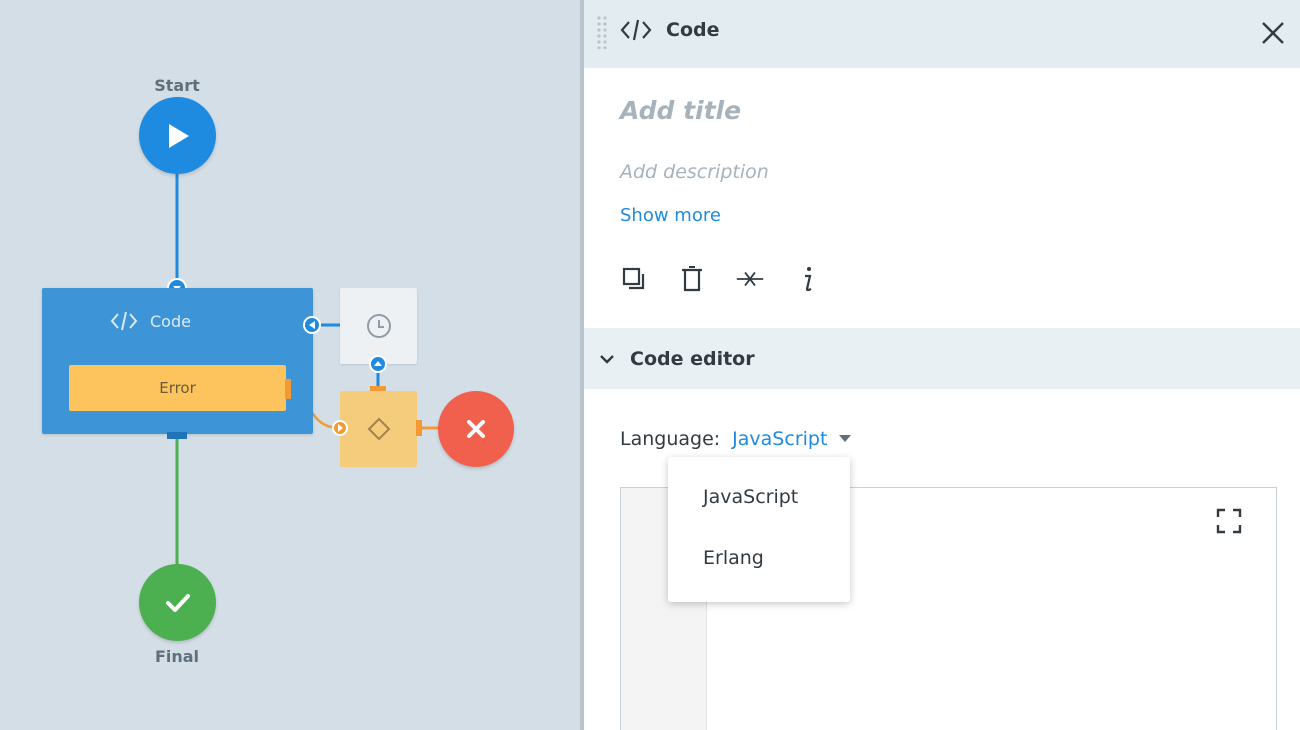 Image resolution: width=1300 pixels, height=730 pixels. I want to click on diamond-icon, so click(378, 429).